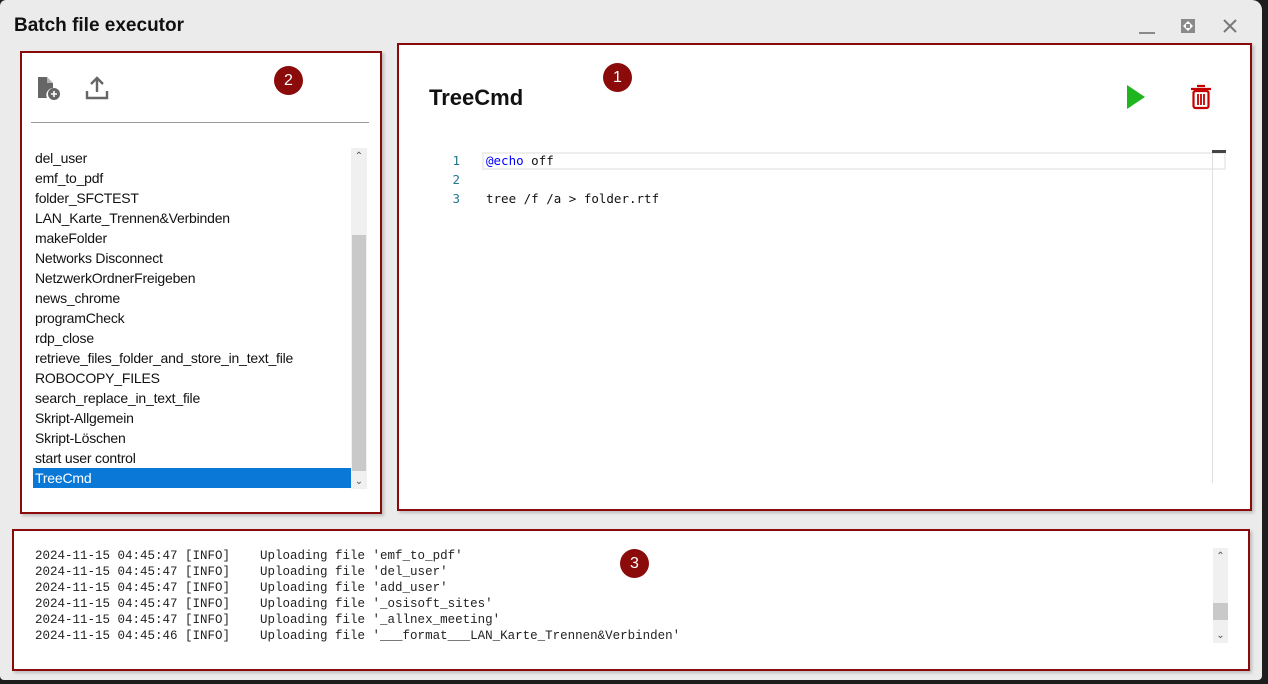  What do you see at coordinates (828, 198) in the screenshot?
I see `code-line: 3 tree /f /a > folder.rtf` at bounding box center [828, 198].